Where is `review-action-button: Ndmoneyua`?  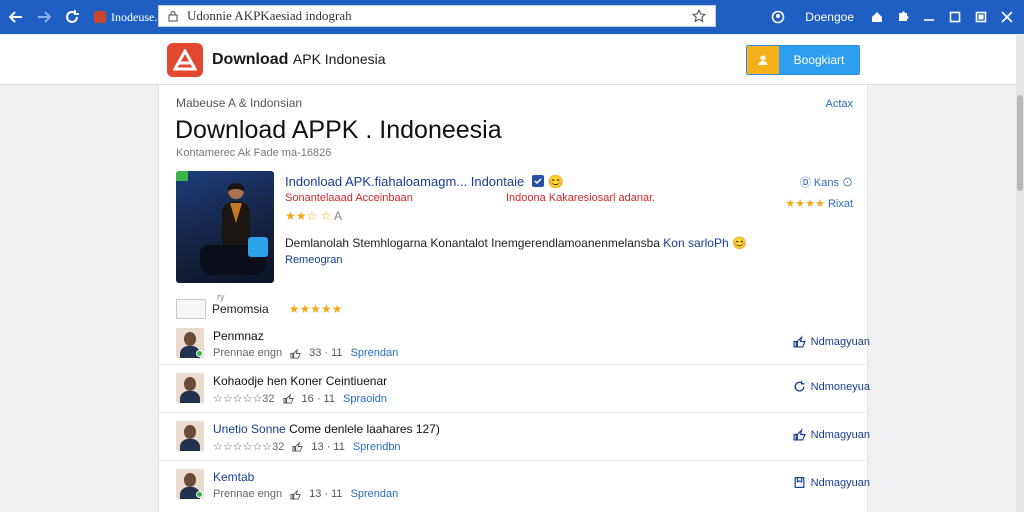 review-action-button: Ndmoneyua is located at coordinates (831, 386).